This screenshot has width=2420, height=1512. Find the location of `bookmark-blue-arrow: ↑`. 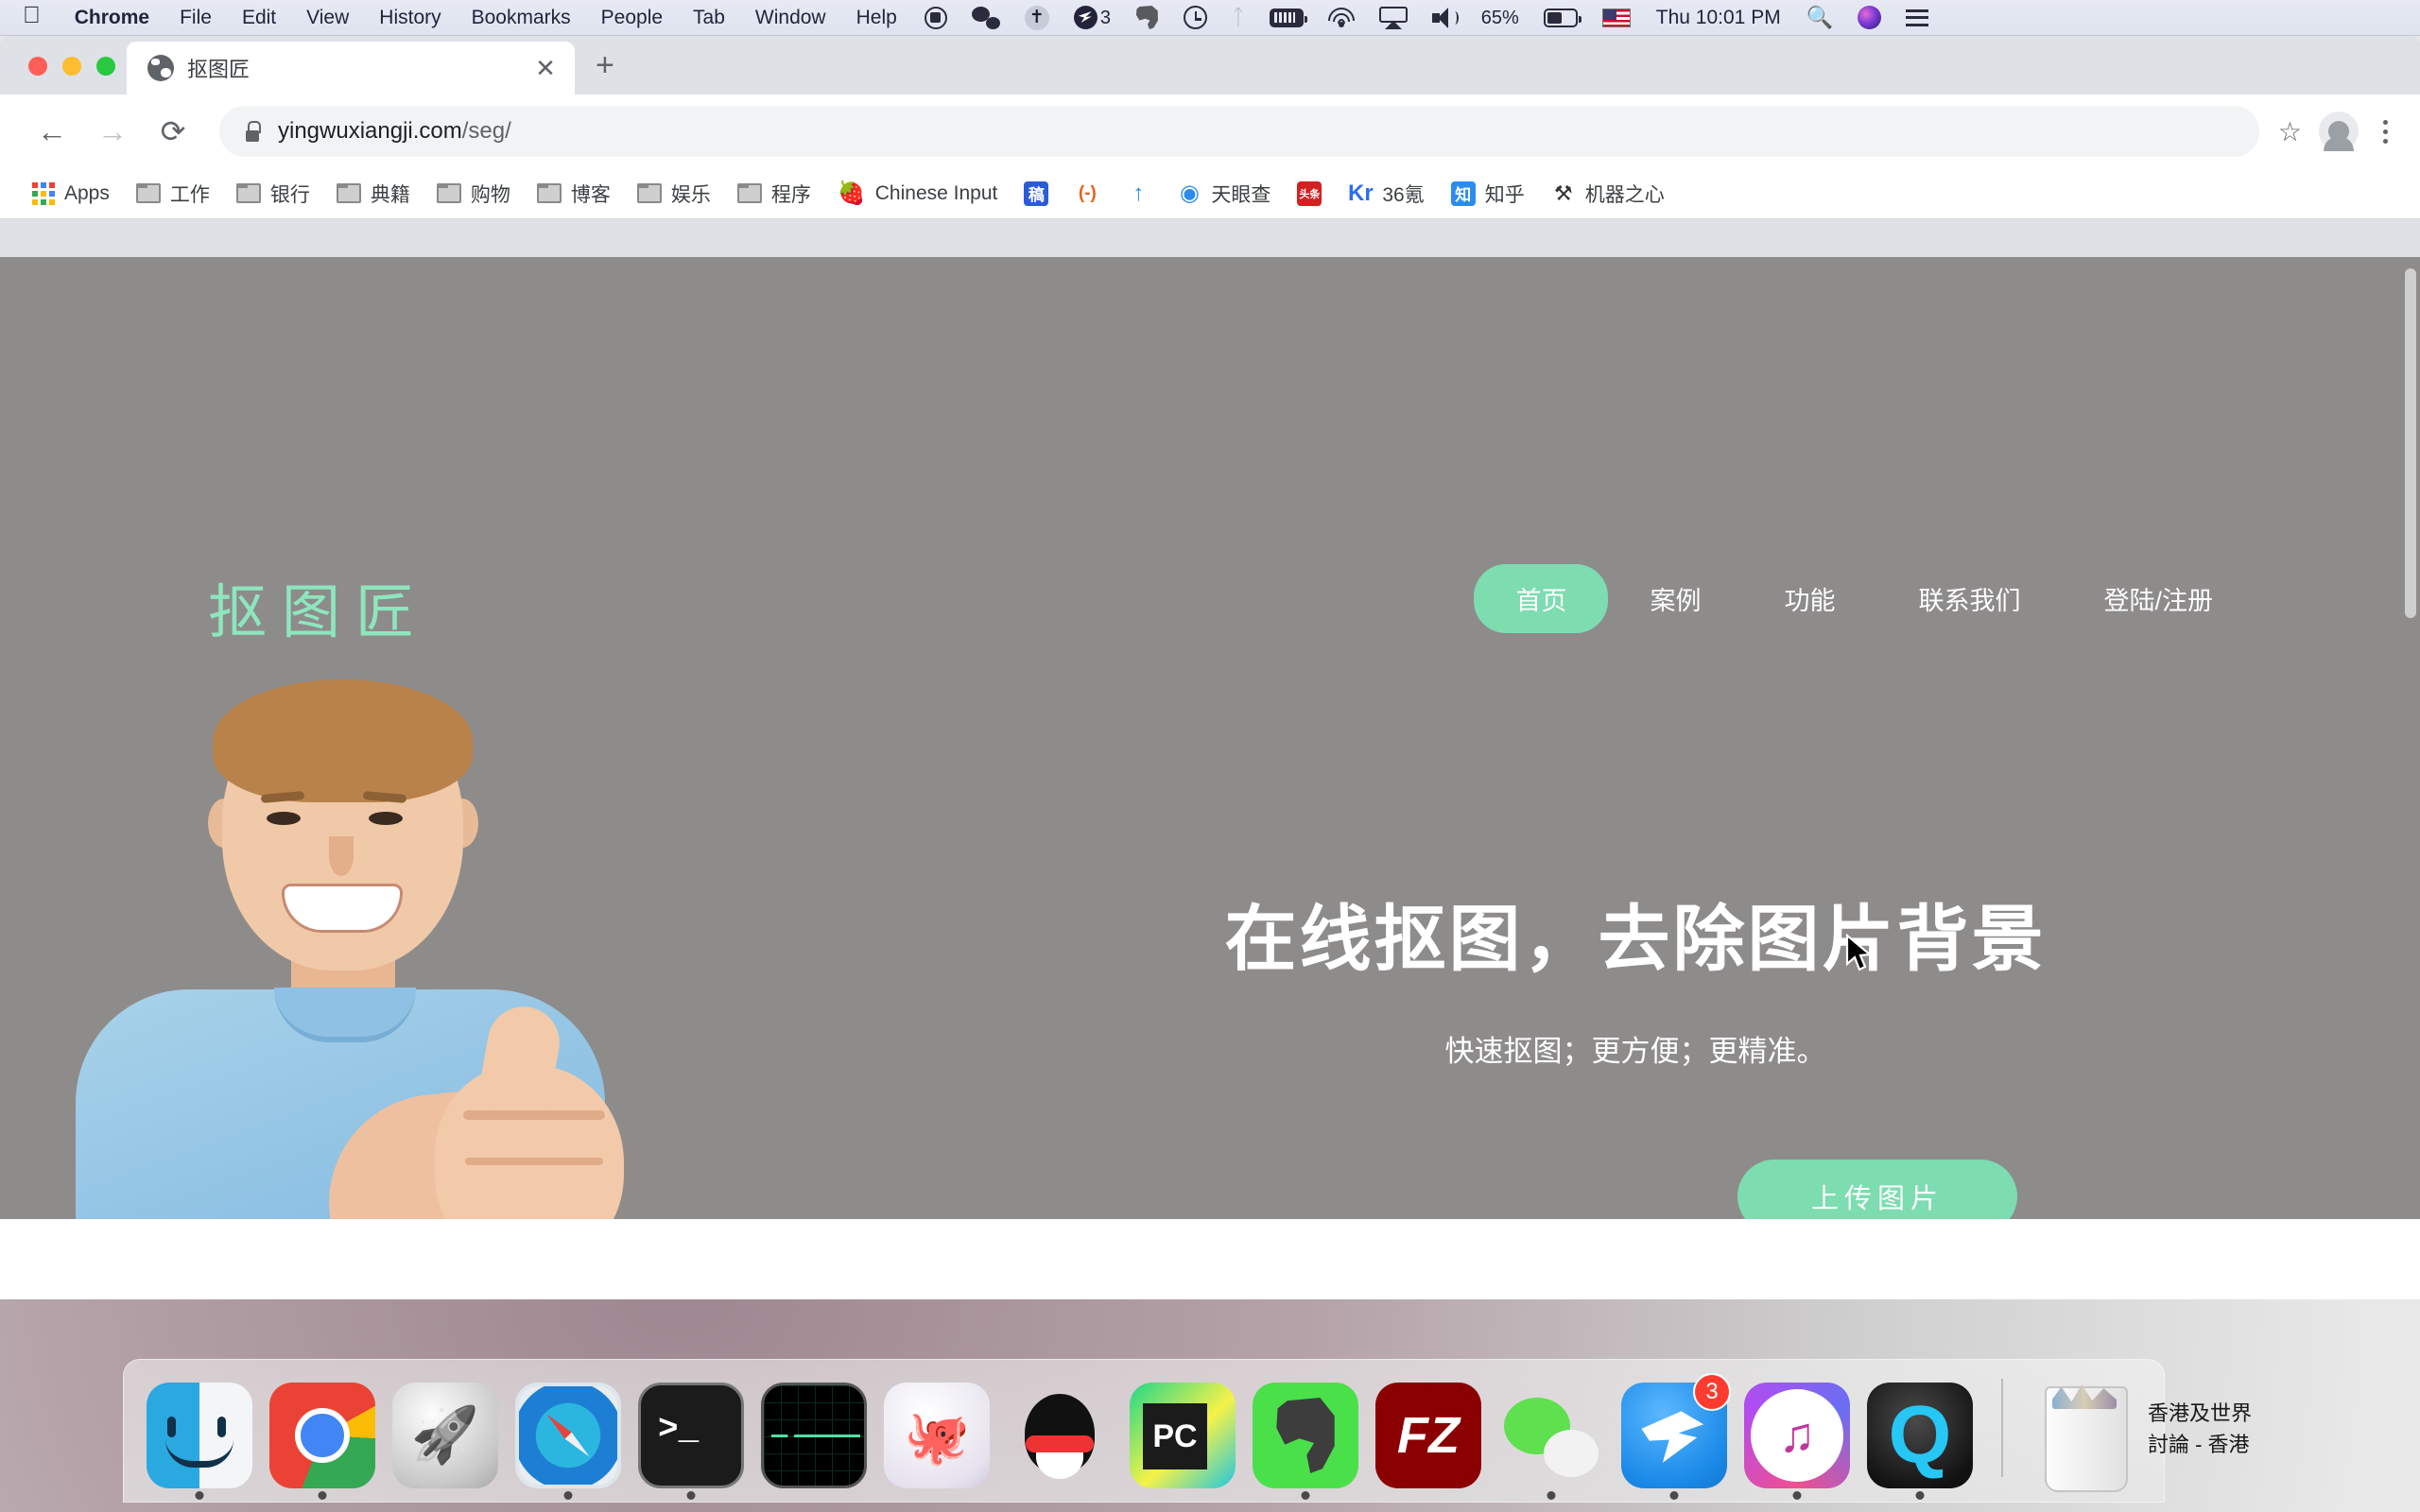

bookmark-blue-arrow: ↑ is located at coordinates (1139, 194).